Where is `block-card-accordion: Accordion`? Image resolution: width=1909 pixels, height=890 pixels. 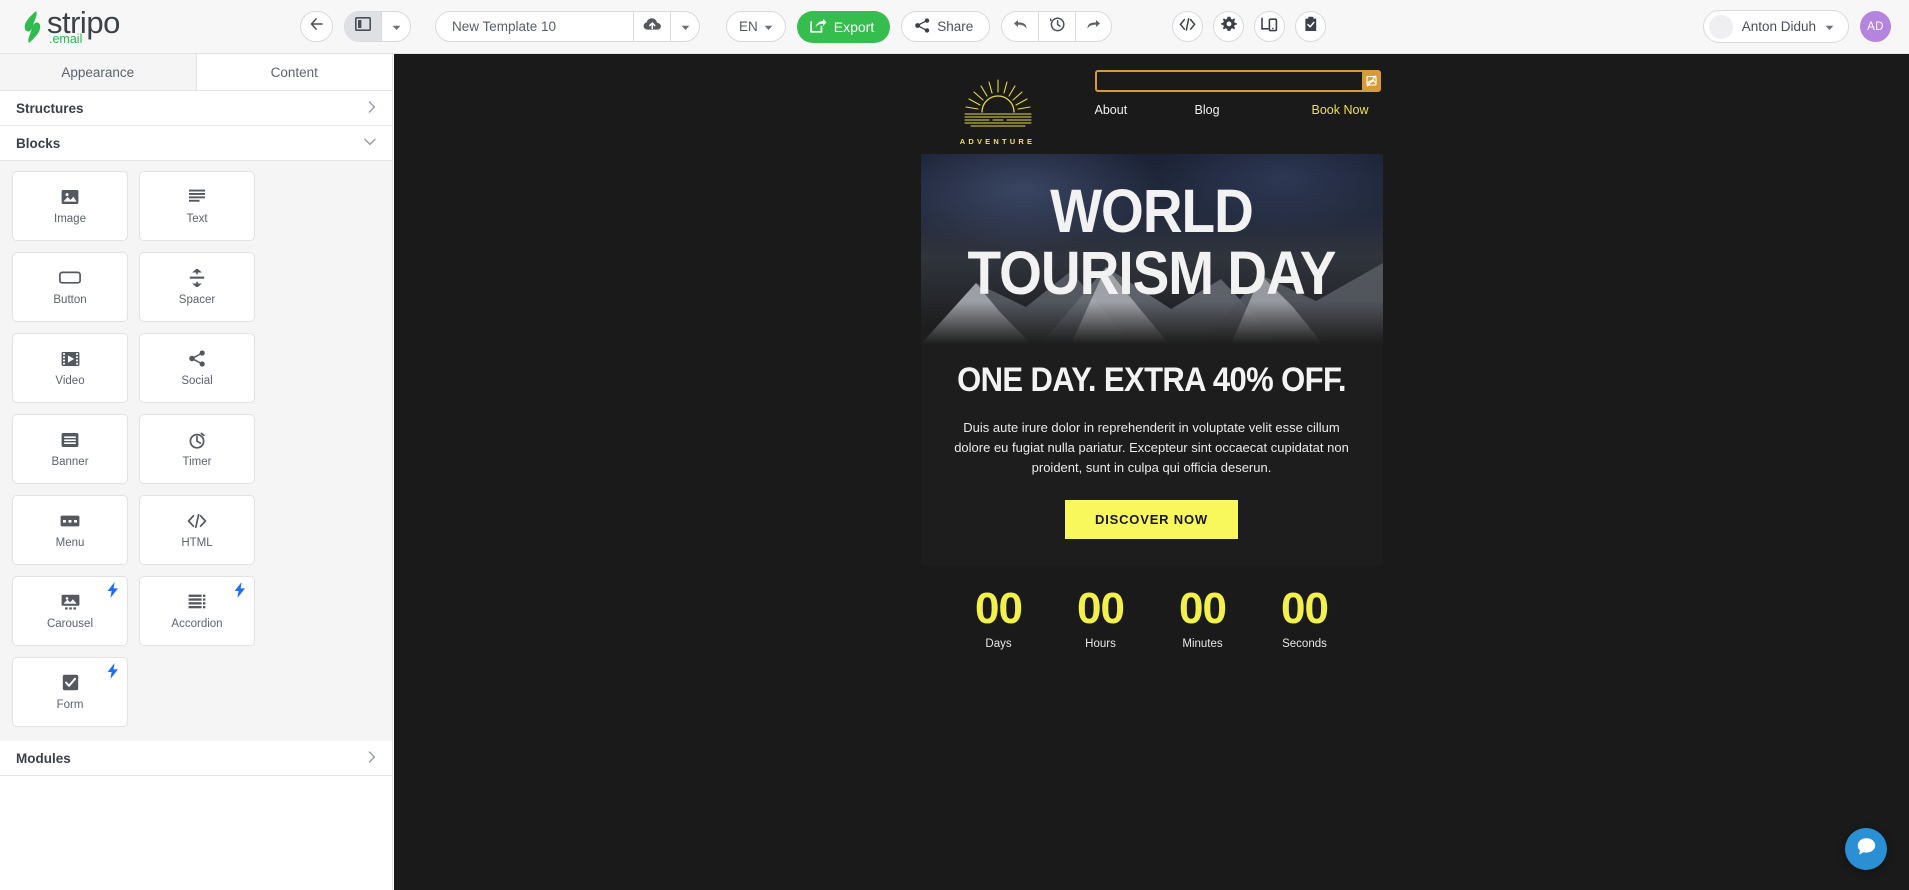 block-card-accordion: Accordion is located at coordinates (197, 611).